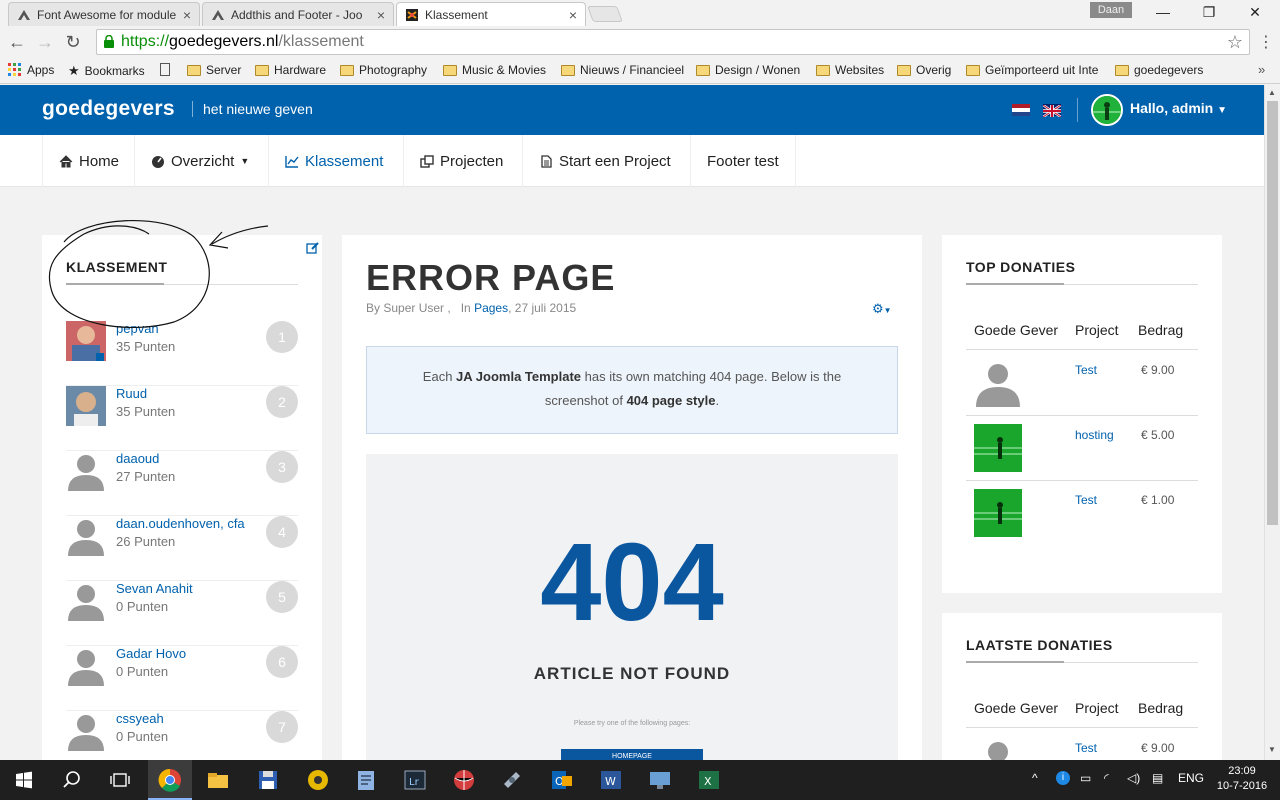  Describe the element at coordinates (383, 70) in the screenshot. I see `bookmark-folder: Photography` at that location.